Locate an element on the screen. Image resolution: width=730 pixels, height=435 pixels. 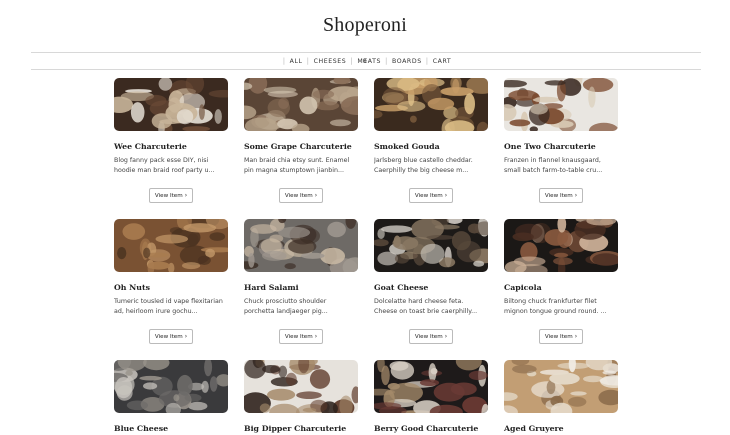
product-title: Aged Gruyere is located at coordinates (561, 428).